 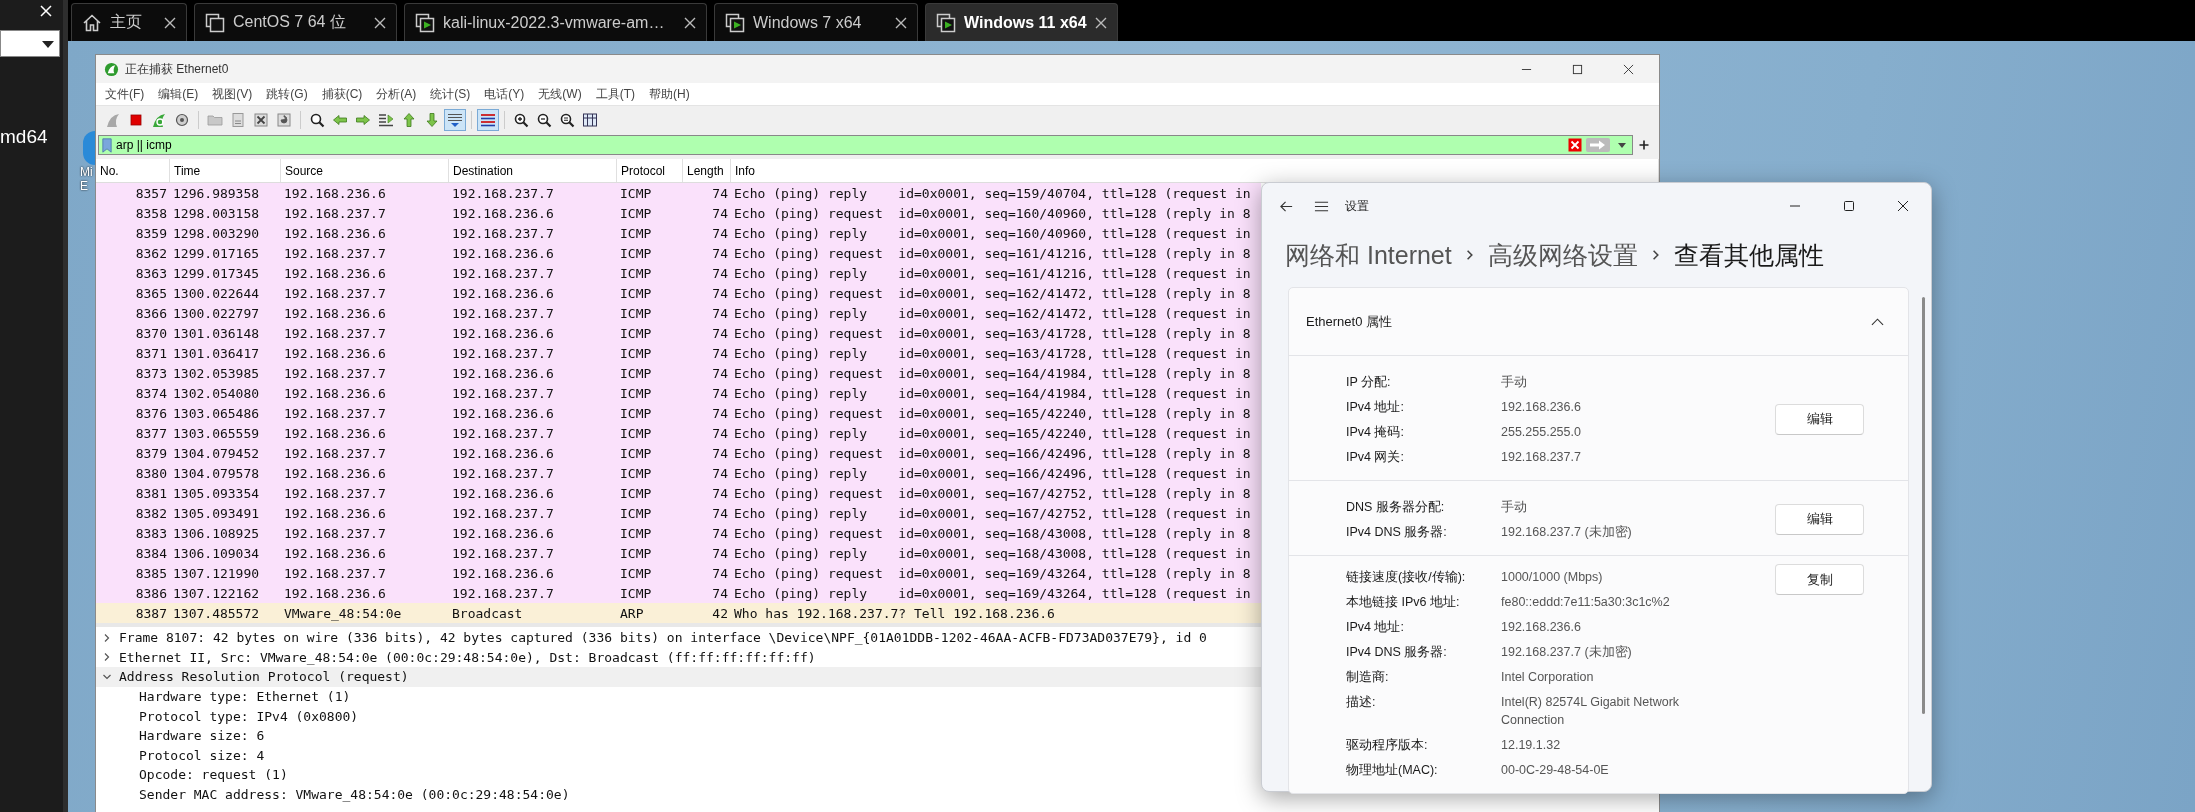 I want to click on packet-row: 8386 1307.122162 192.168.236.6 192.168.237.7 ICMP 74 Echo (ping) reply id=0x0001, seq=169/43264, ttl=128 (request in, so click(x=678, y=593).